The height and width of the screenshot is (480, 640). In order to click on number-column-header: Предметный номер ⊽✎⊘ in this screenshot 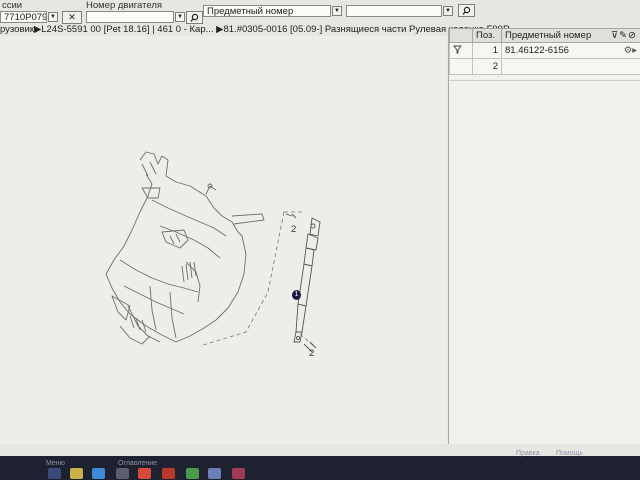, I will do `click(570, 35)`.